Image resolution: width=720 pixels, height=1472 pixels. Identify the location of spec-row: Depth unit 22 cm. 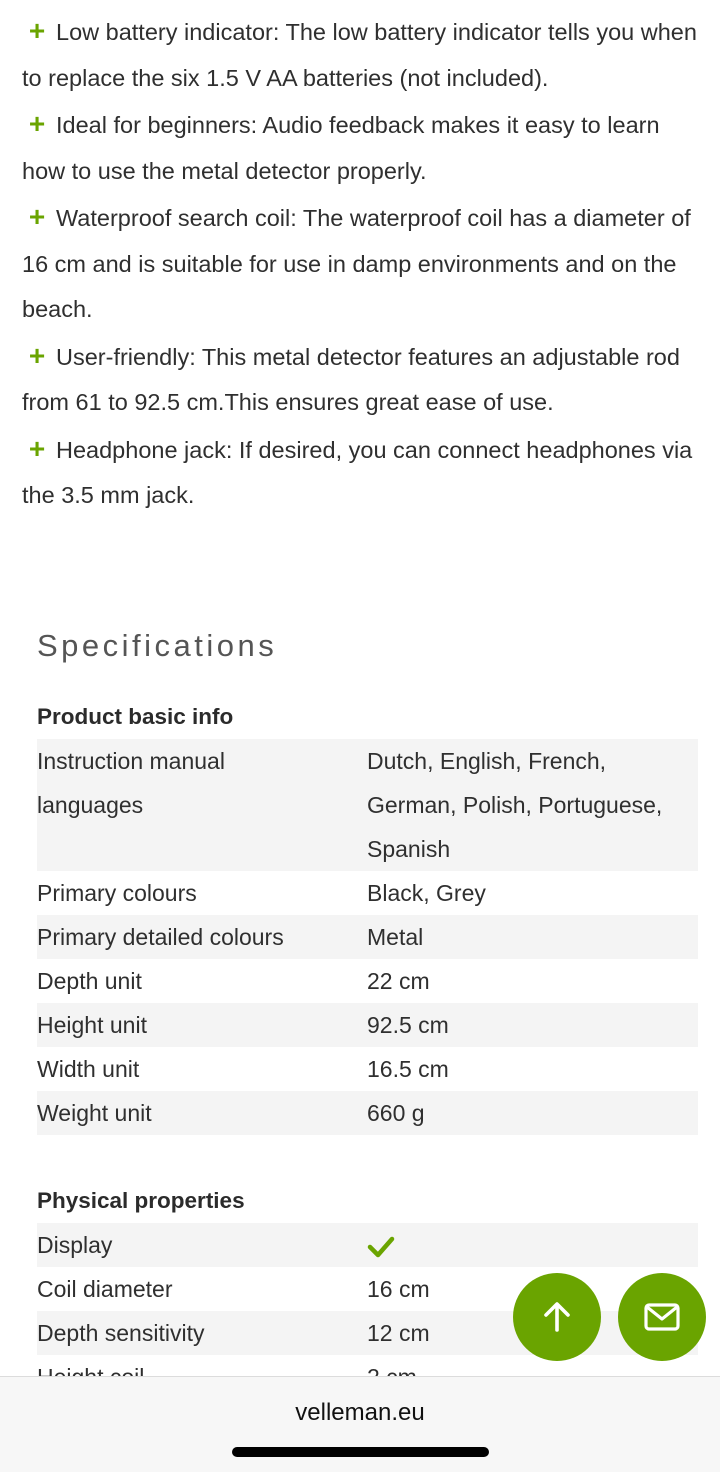
(367, 981).